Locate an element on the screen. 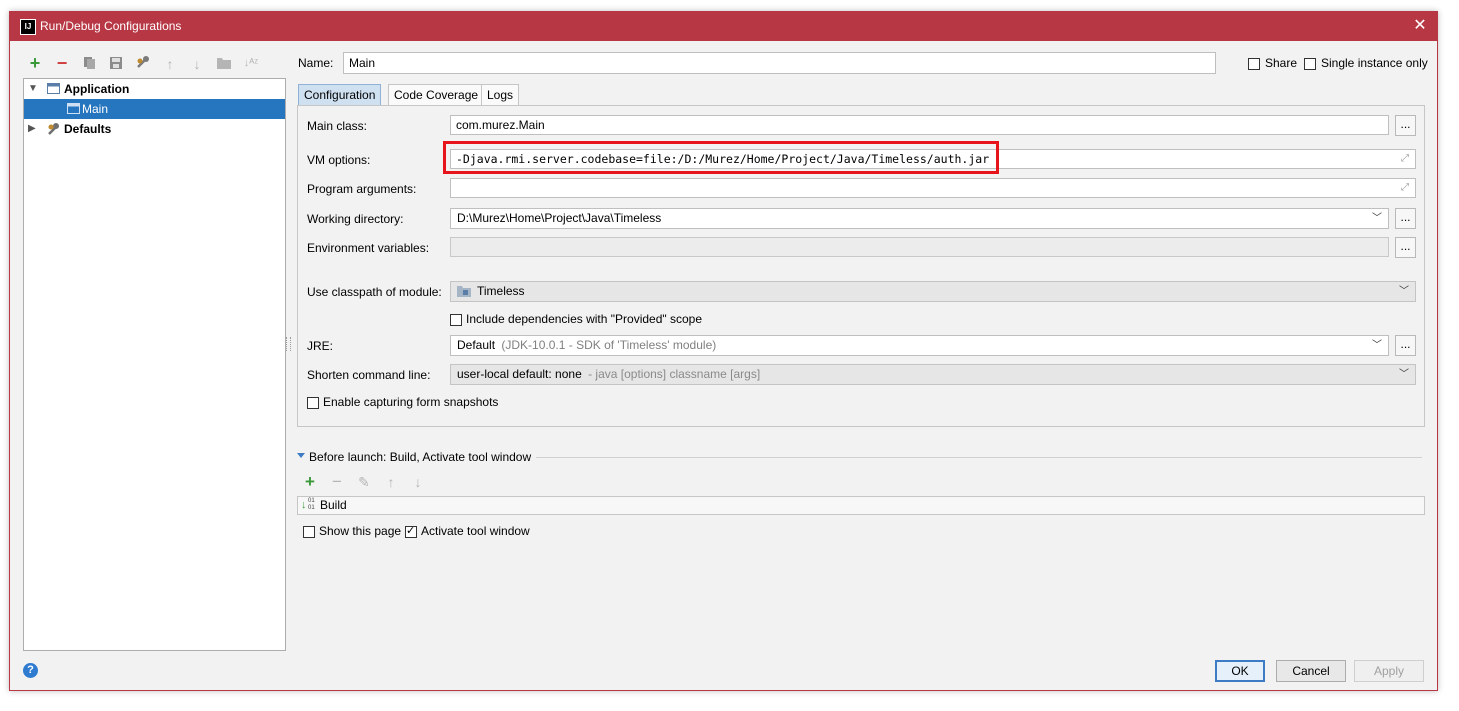  sort-icon: ↓ᴬᶻ is located at coordinates (251, 63).